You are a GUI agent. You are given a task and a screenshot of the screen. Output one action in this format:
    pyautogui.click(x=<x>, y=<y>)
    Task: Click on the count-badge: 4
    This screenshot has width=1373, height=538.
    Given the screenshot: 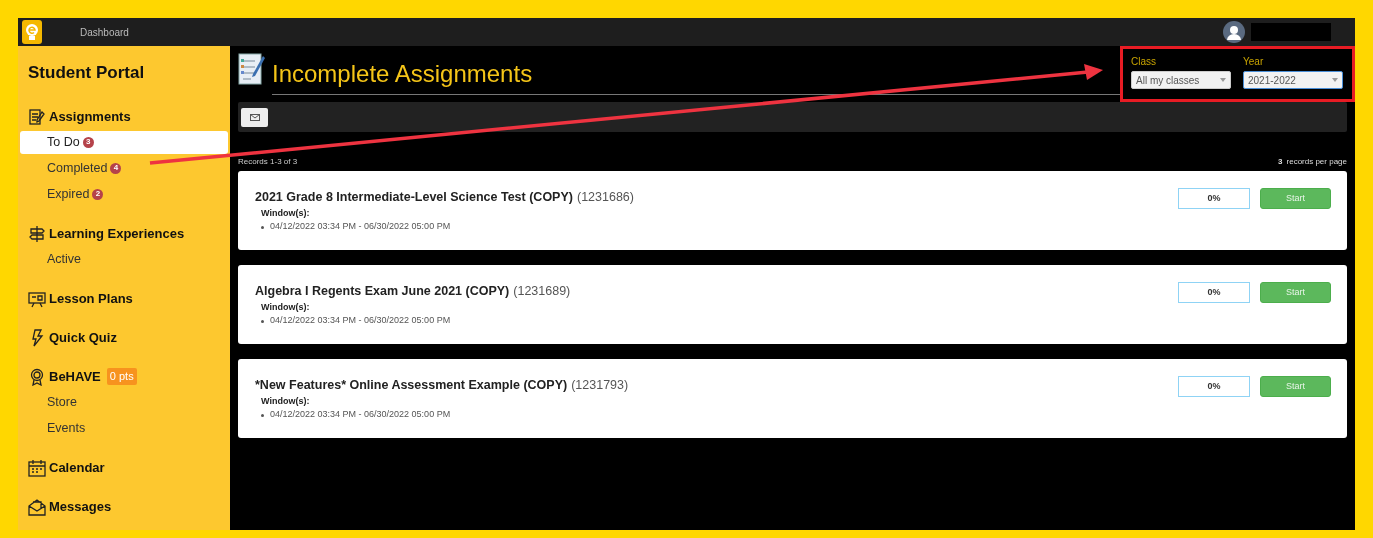 What is the action you would take?
    pyautogui.click(x=116, y=168)
    